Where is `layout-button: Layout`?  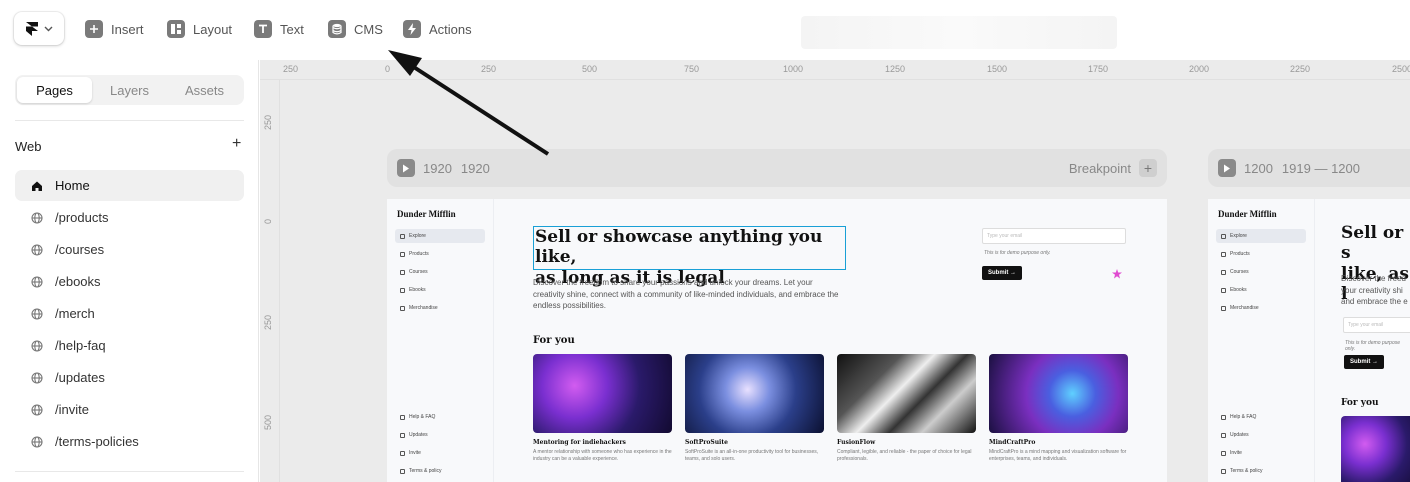
layout-button: Layout is located at coordinates (199, 29).